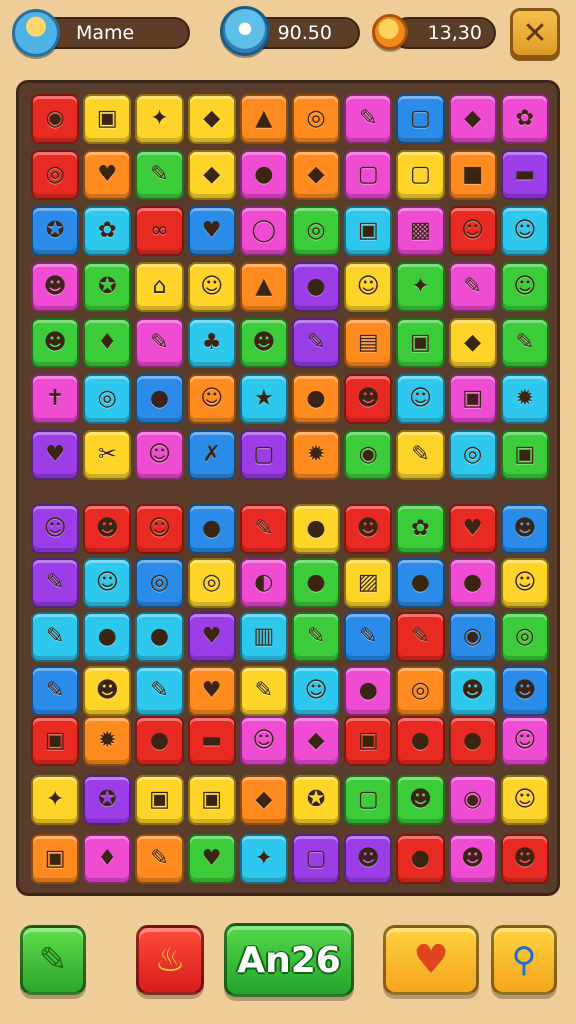 The image size is (576, 1024). I want to click on gem-icon, so click(245, 31).